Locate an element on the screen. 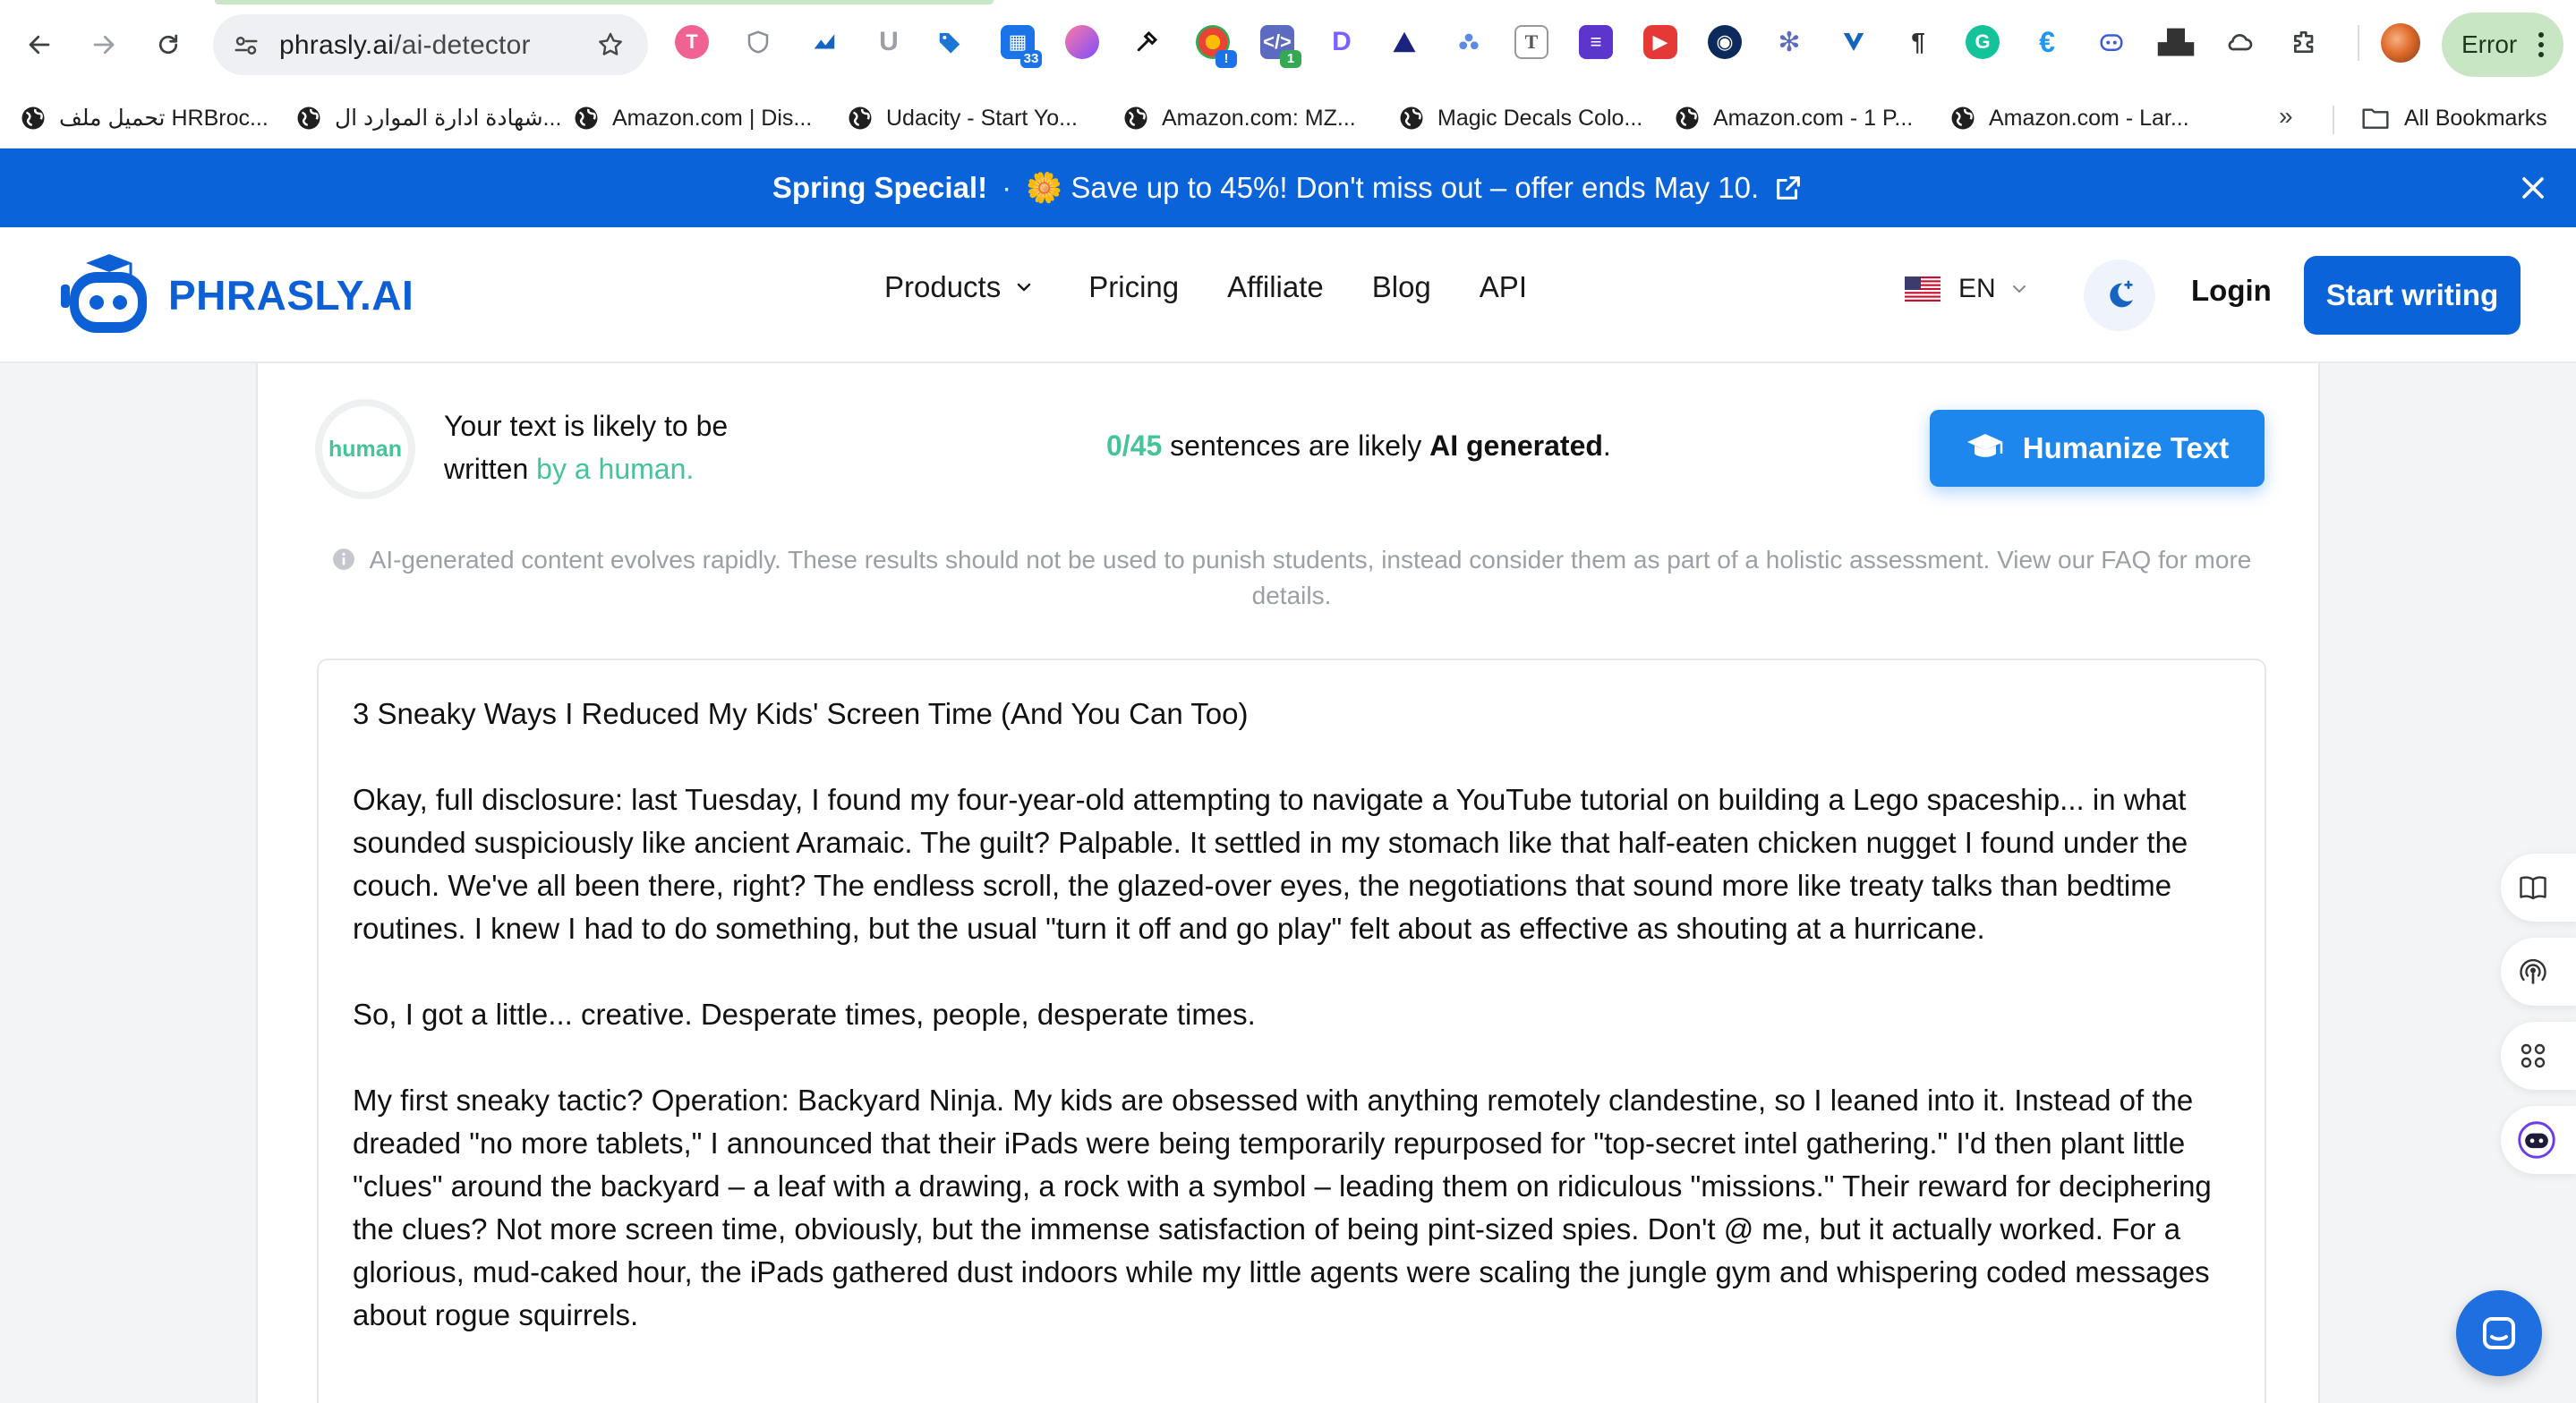  extension-d-icon: D is located at coordinates (1342, 42).